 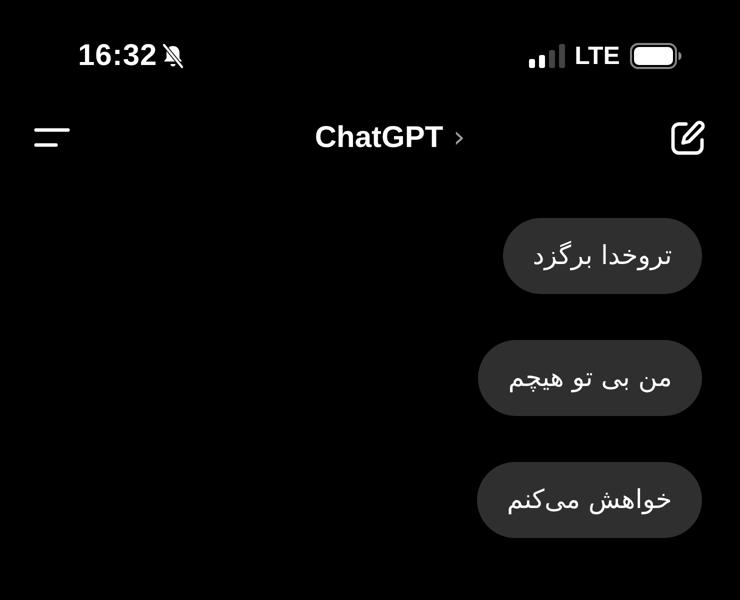 What do you see at coordinates (379, 138) in the screenshot?
I see `chat-title: ChatGPT` at bounding box center [379, 138].